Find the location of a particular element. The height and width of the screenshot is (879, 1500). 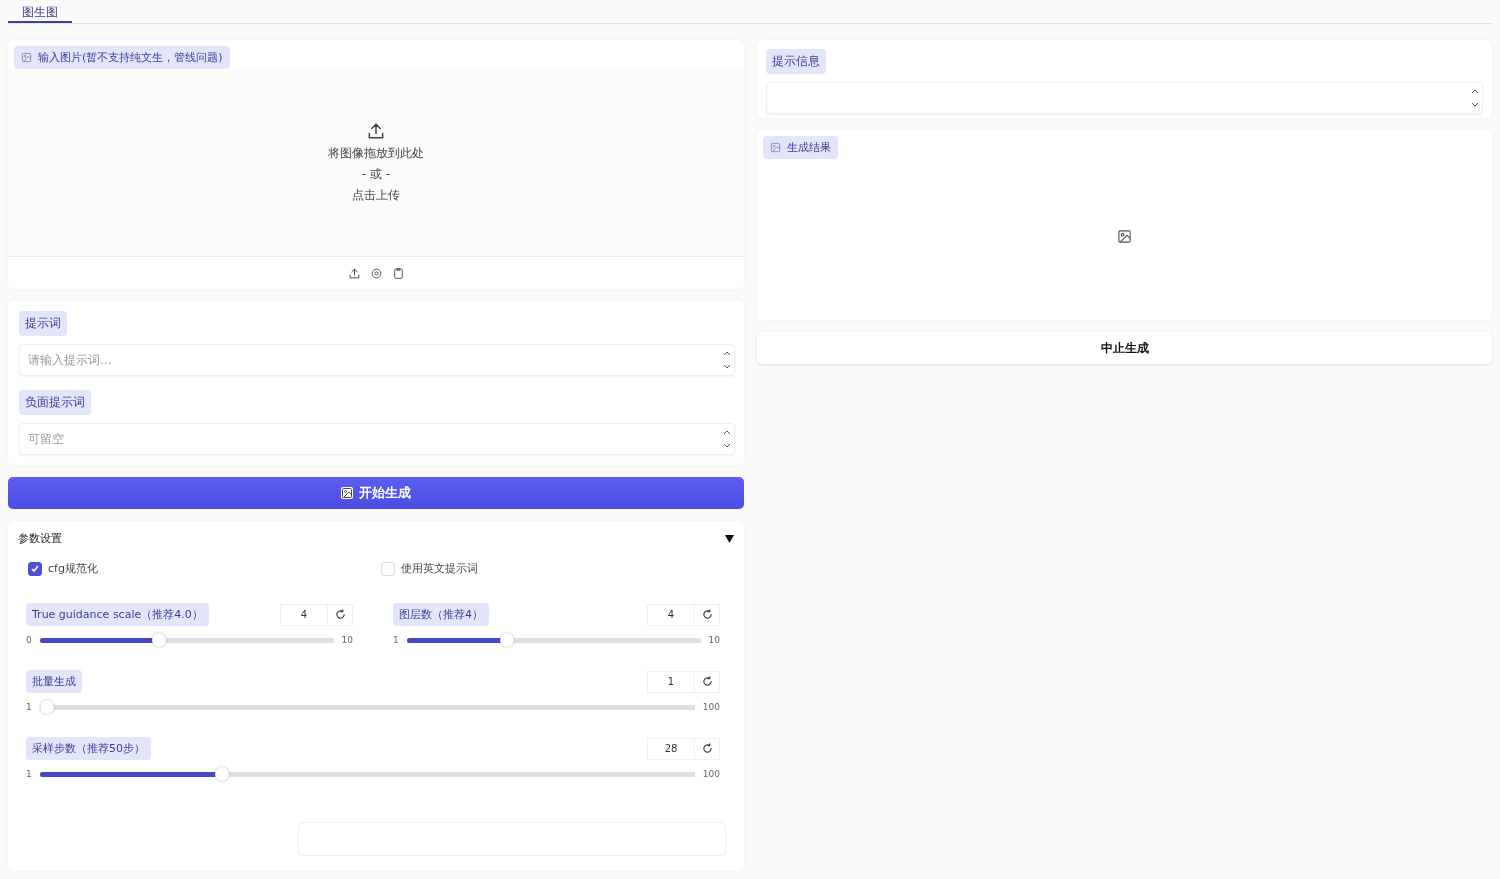

field-label: 负面提示词 is located at coordinates (55, 402).